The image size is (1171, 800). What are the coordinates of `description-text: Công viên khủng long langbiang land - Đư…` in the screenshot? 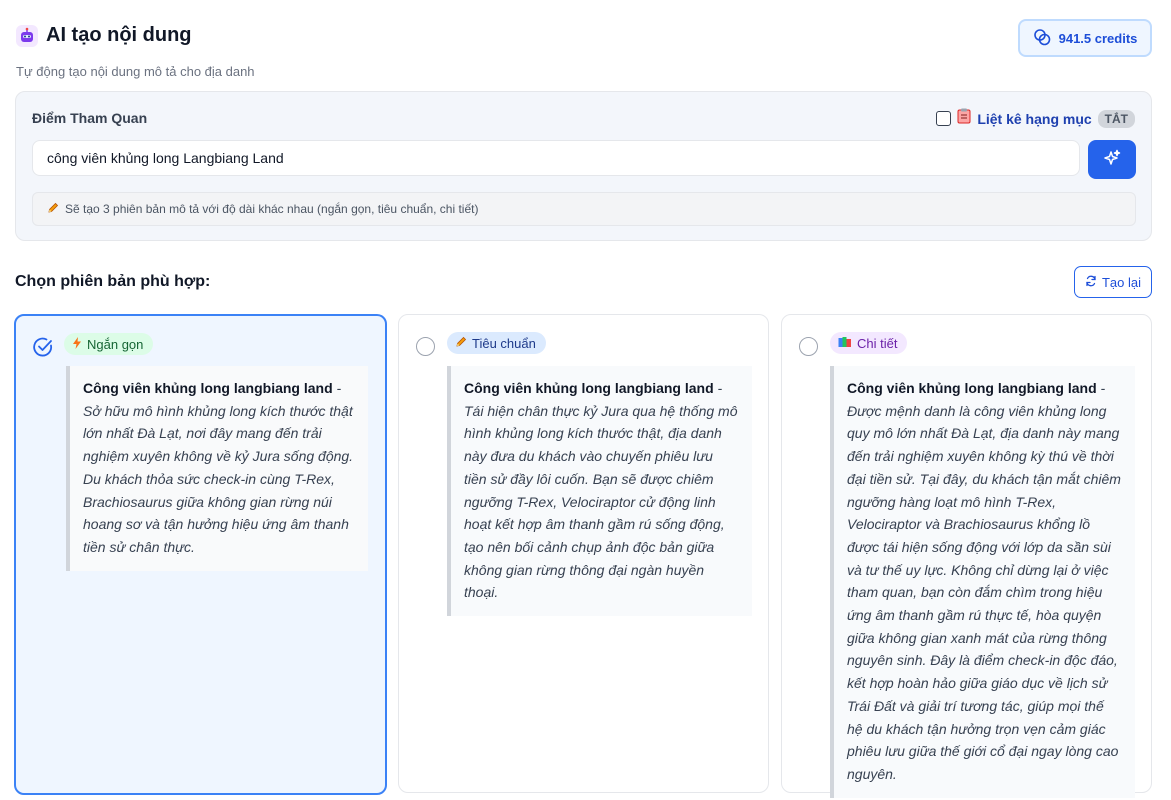 It's located at (982, 582).